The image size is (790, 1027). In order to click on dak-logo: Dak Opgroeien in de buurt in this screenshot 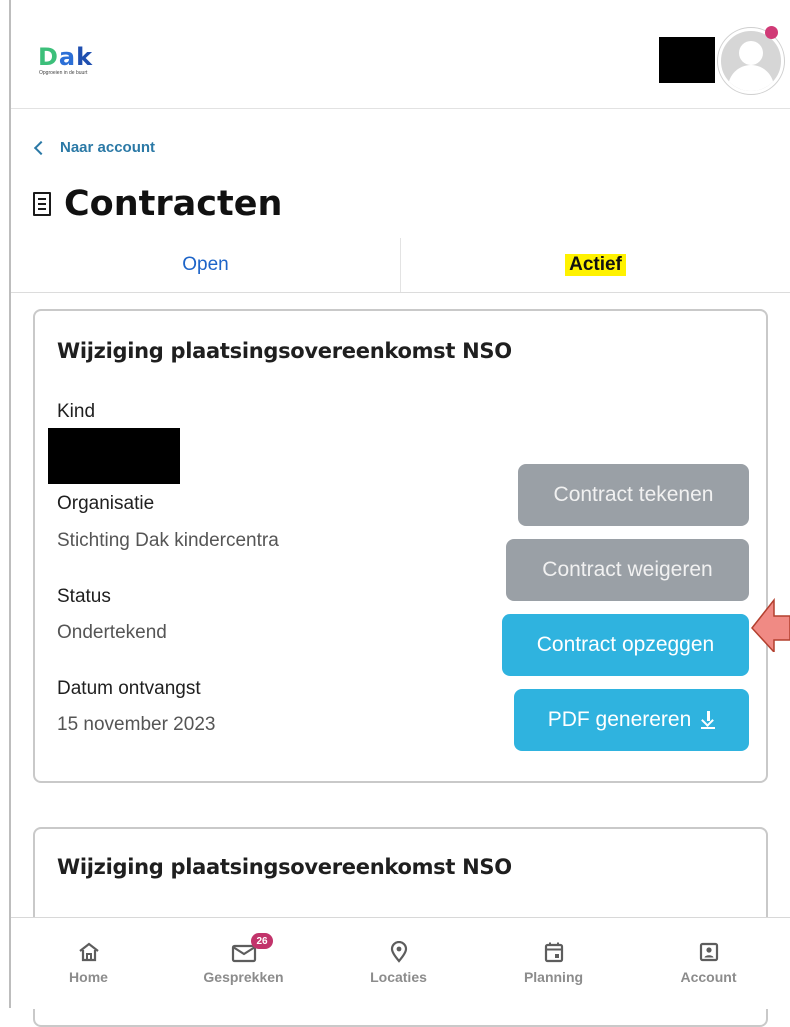, I will do `click(83, 62)`.